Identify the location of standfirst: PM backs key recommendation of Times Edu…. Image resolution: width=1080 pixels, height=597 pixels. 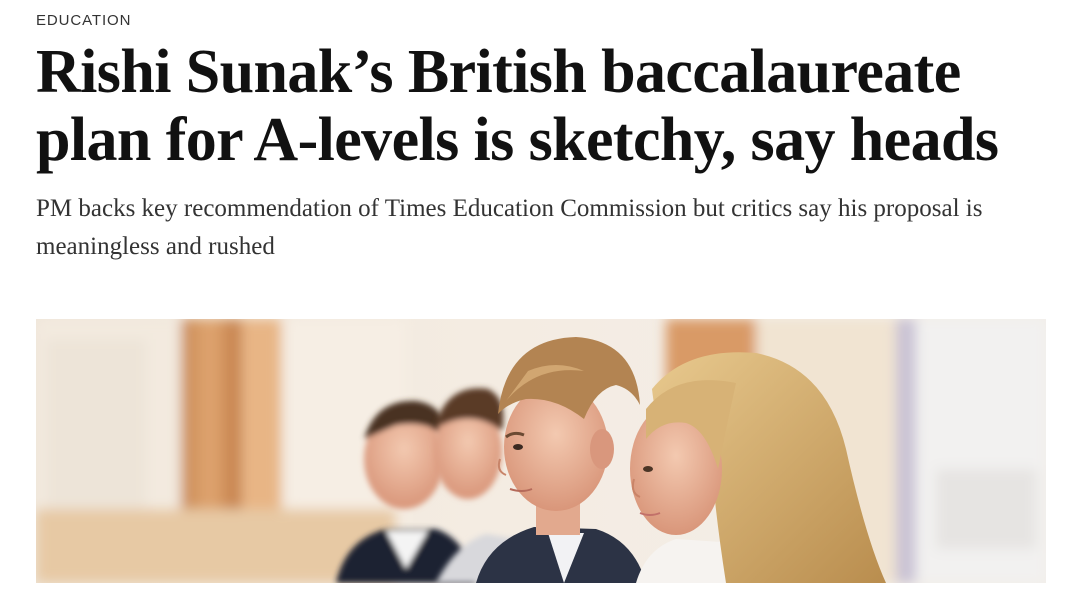
(509, 227).